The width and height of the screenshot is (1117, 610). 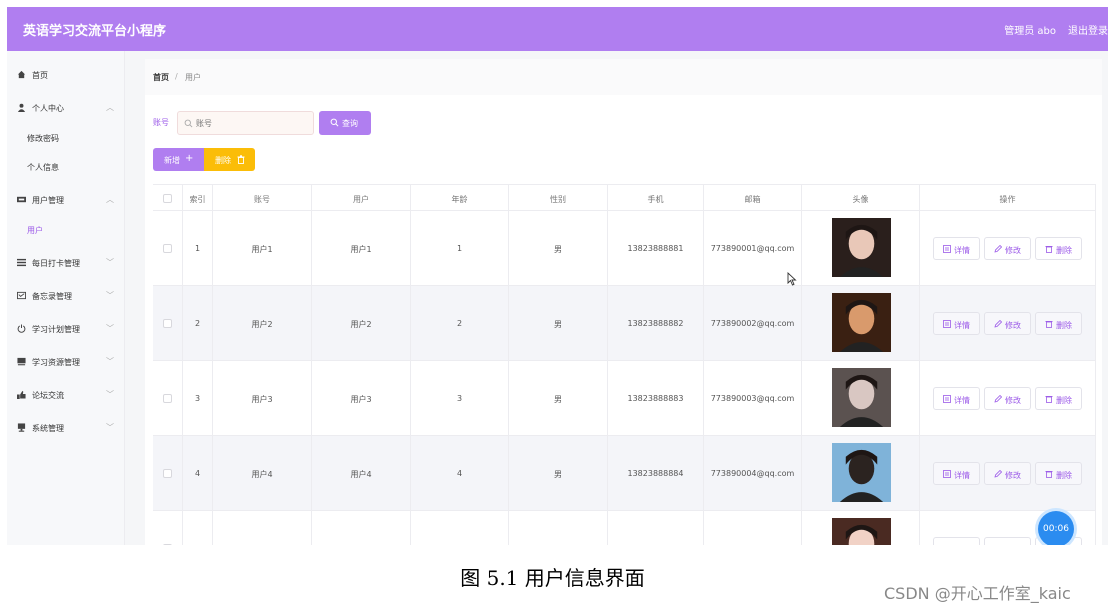 I want to click on index-cell-text: 4, so click(x=197, y=473).